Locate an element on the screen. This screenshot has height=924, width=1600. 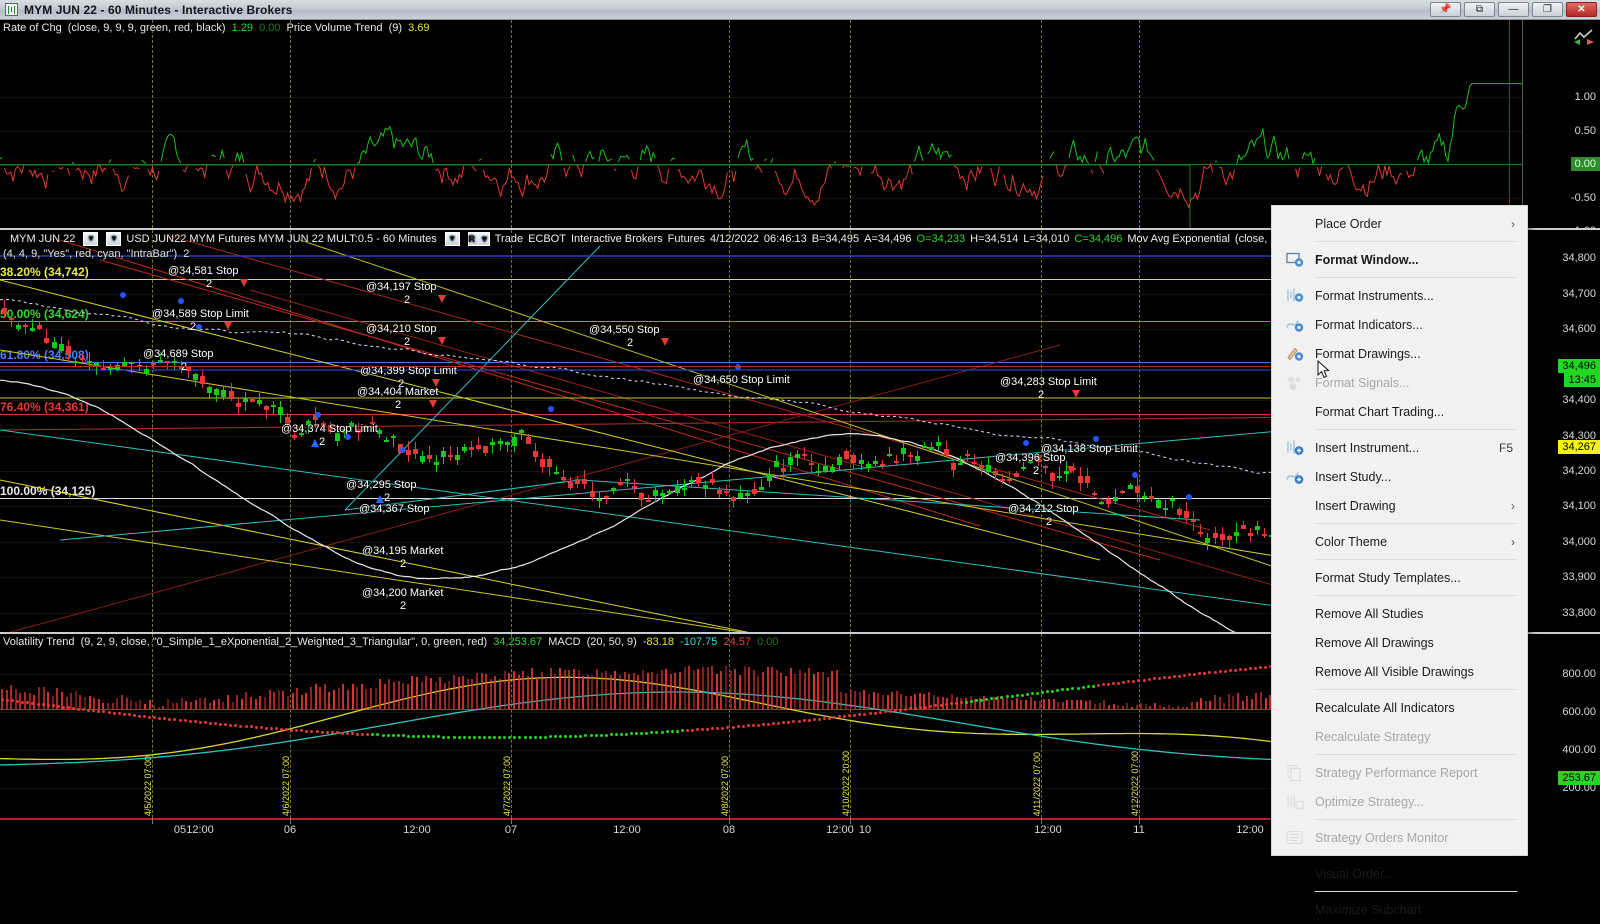
menu-item-insert-instrument: Insert Instrument... F5 is located at coordinates (1399, 447).